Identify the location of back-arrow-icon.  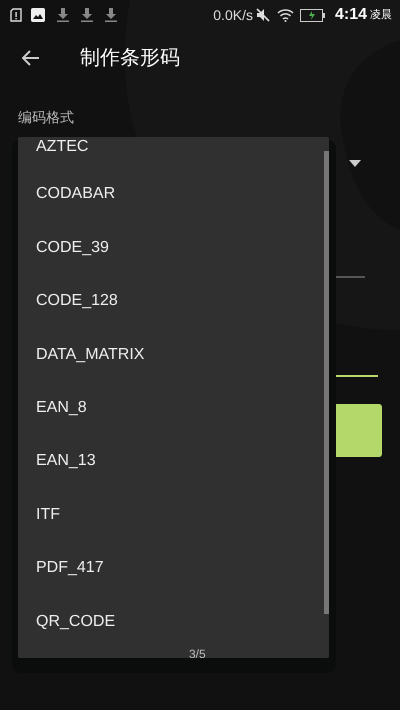
(31, 58).